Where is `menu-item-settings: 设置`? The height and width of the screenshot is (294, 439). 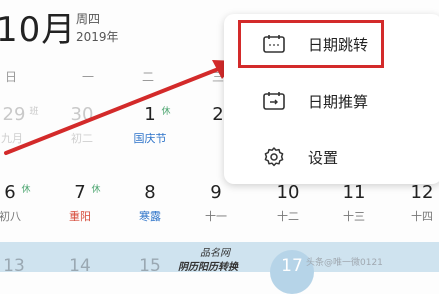
menu-item-settings: 设置 is located at coordinates (331, 157).